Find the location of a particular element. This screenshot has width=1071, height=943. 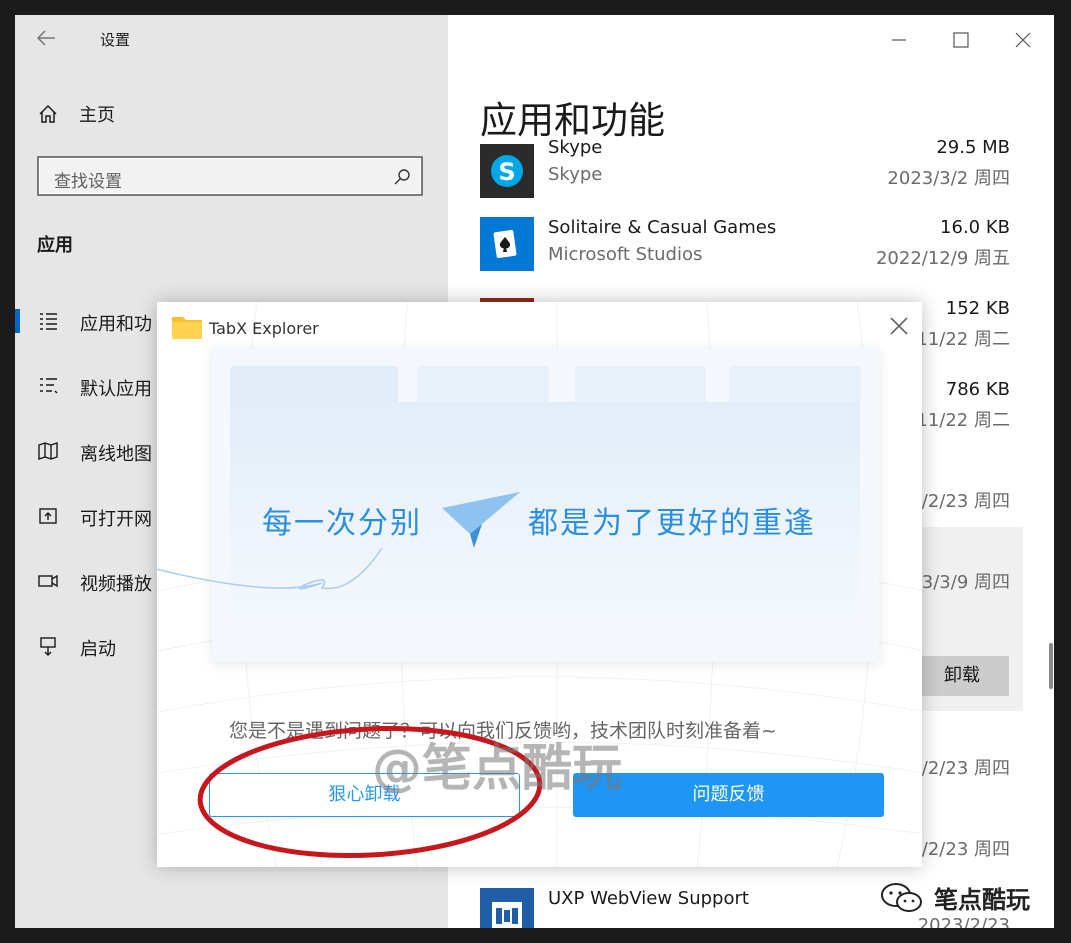

app-size: 29.5 MB is located at coordinates (973, 147).